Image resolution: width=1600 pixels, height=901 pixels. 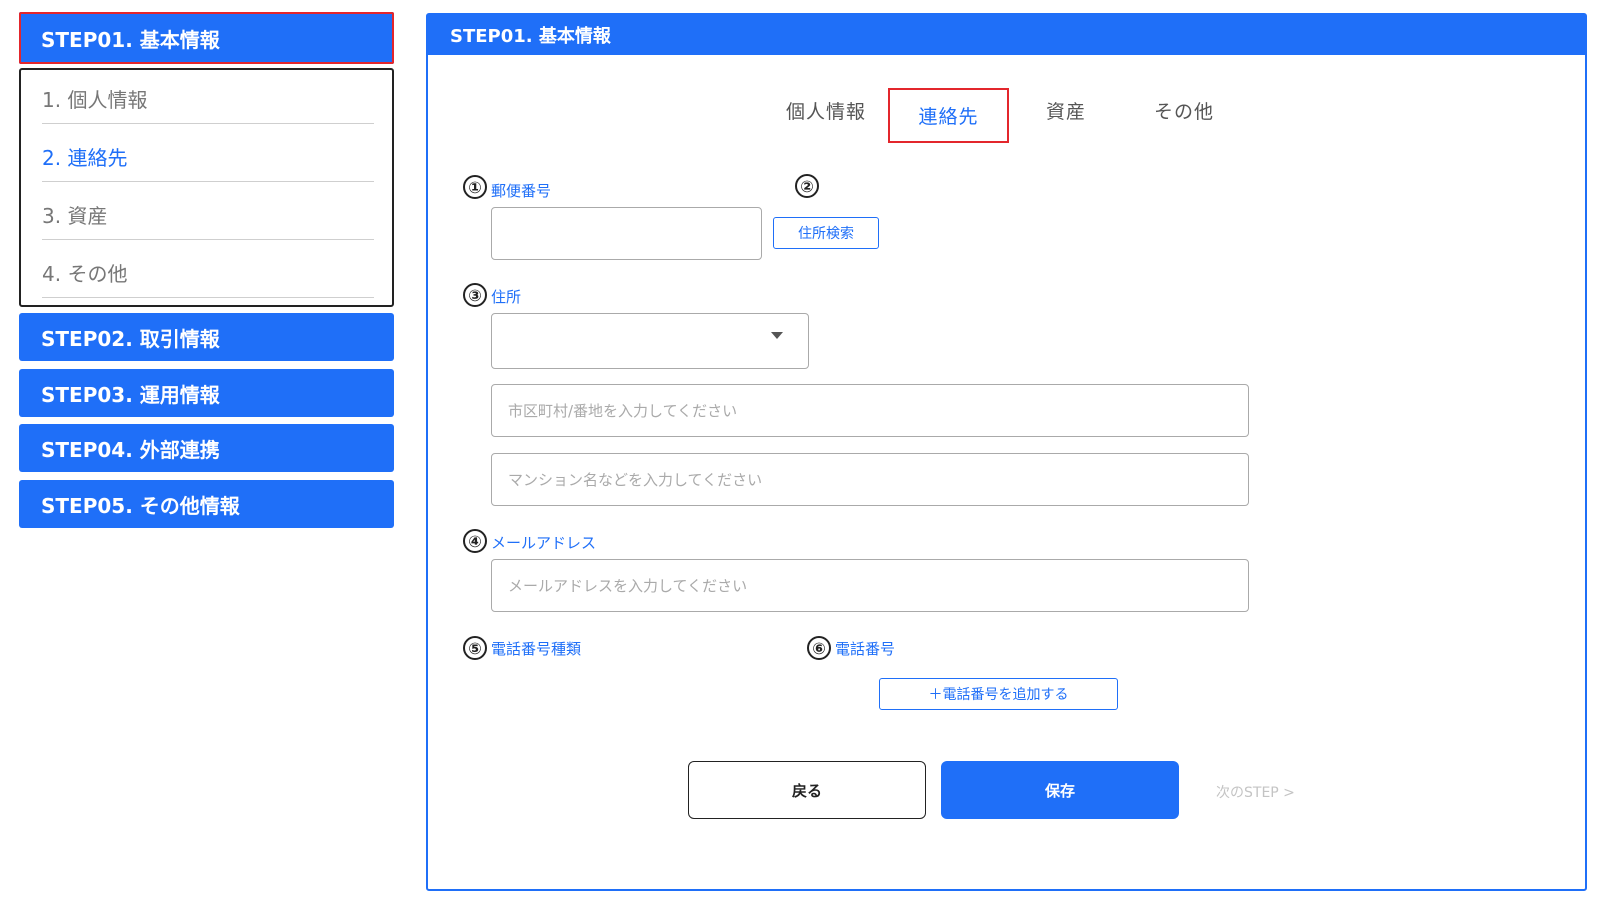 I want to click on panel-header: STEP01. 基本情報, so click(x=1006, y=35).